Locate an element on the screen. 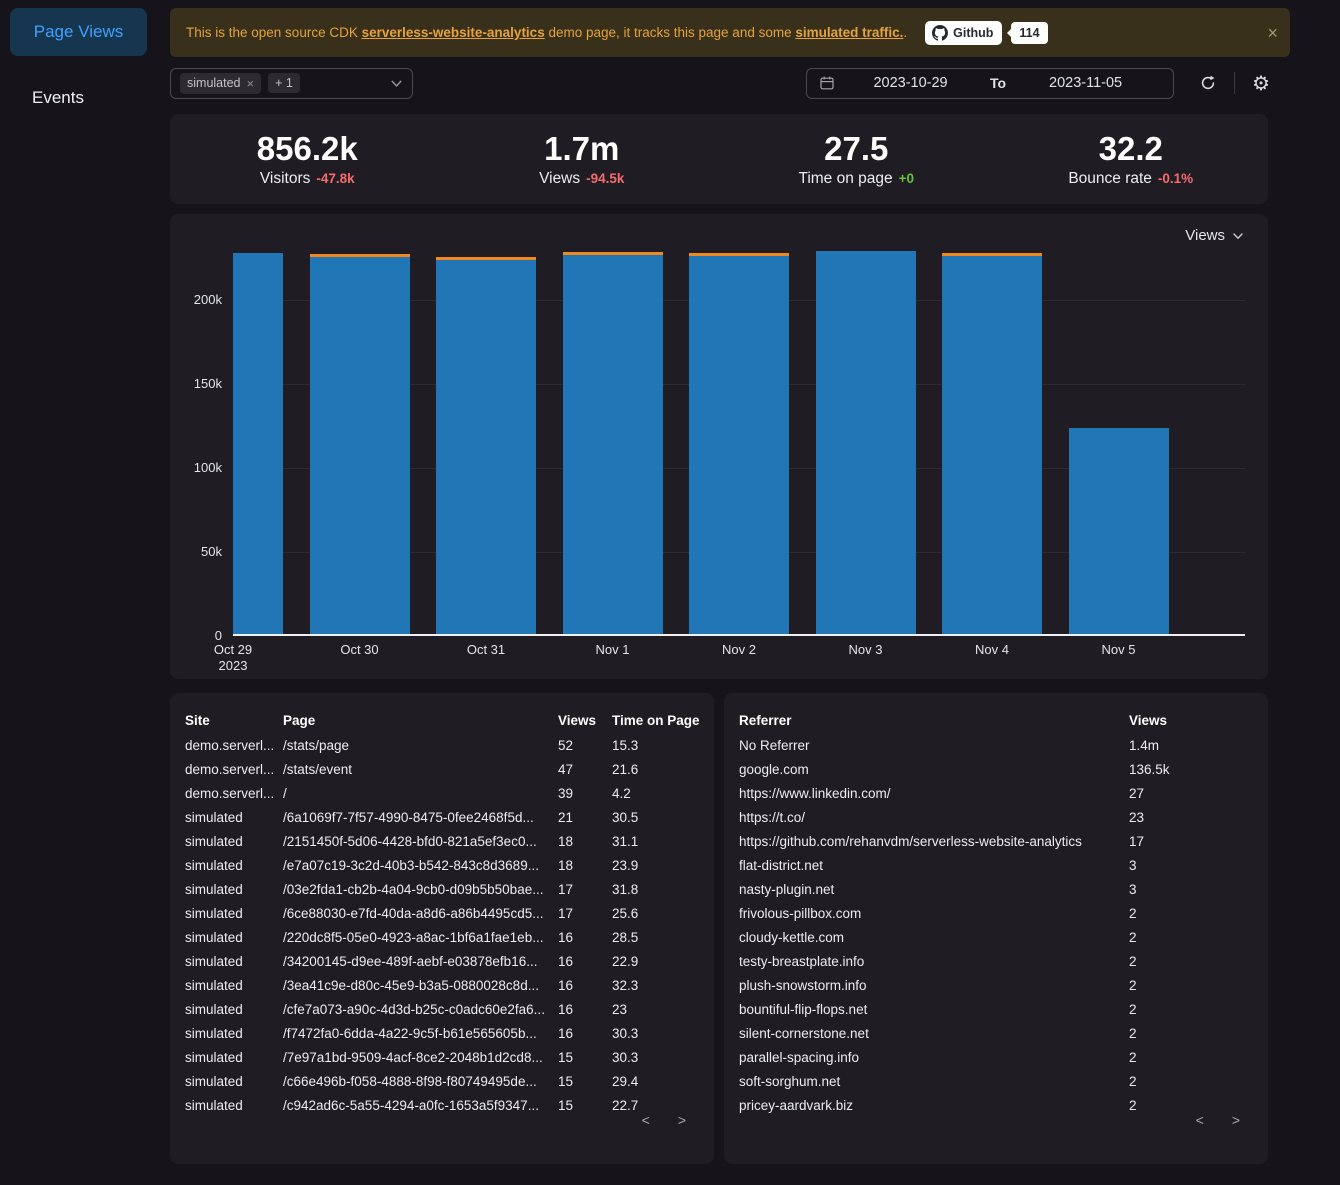 The height and width of the screenshot is (1185, 1340). stat-time-on-page: 27.5 Time on page +0 is located at coordinates (856, 159).